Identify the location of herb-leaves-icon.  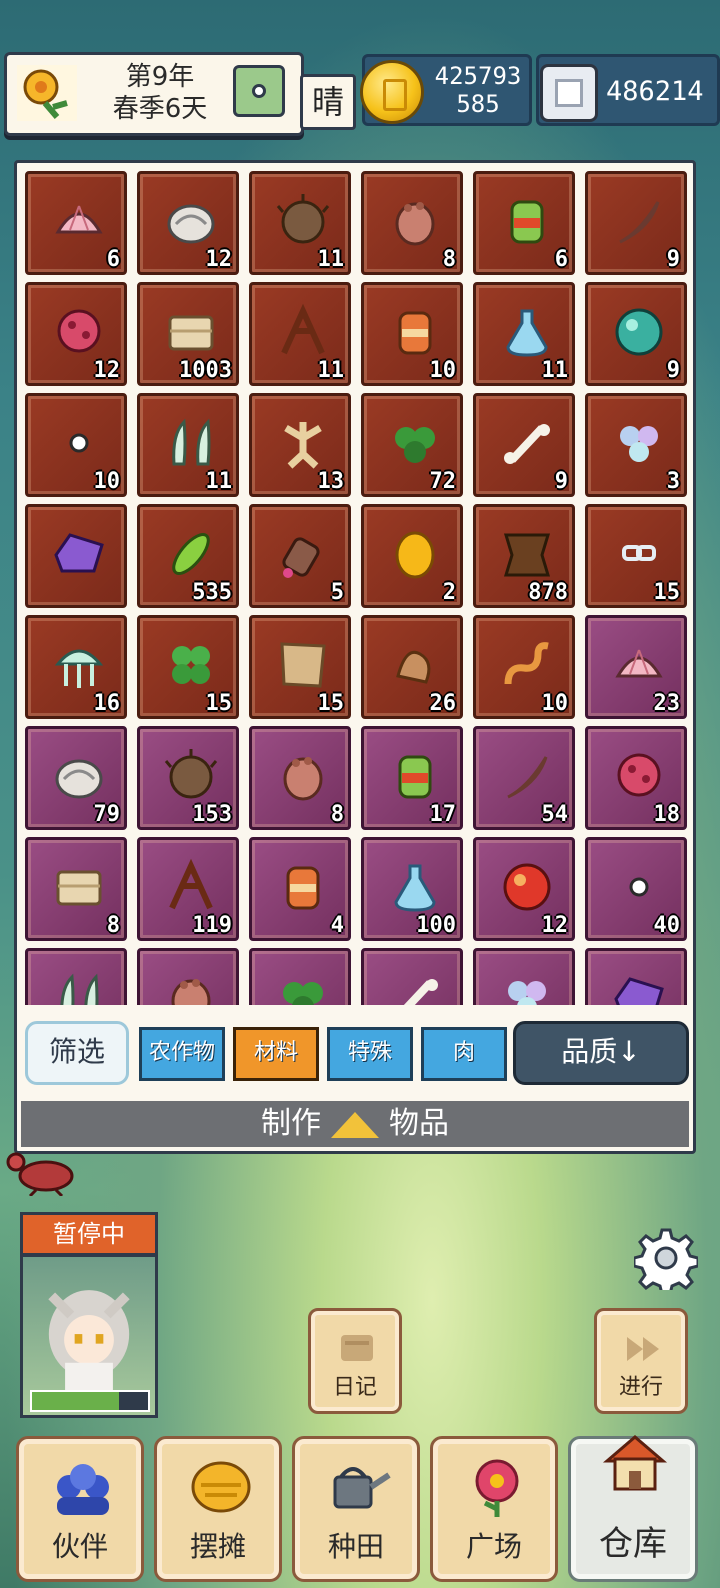
(303, 993).